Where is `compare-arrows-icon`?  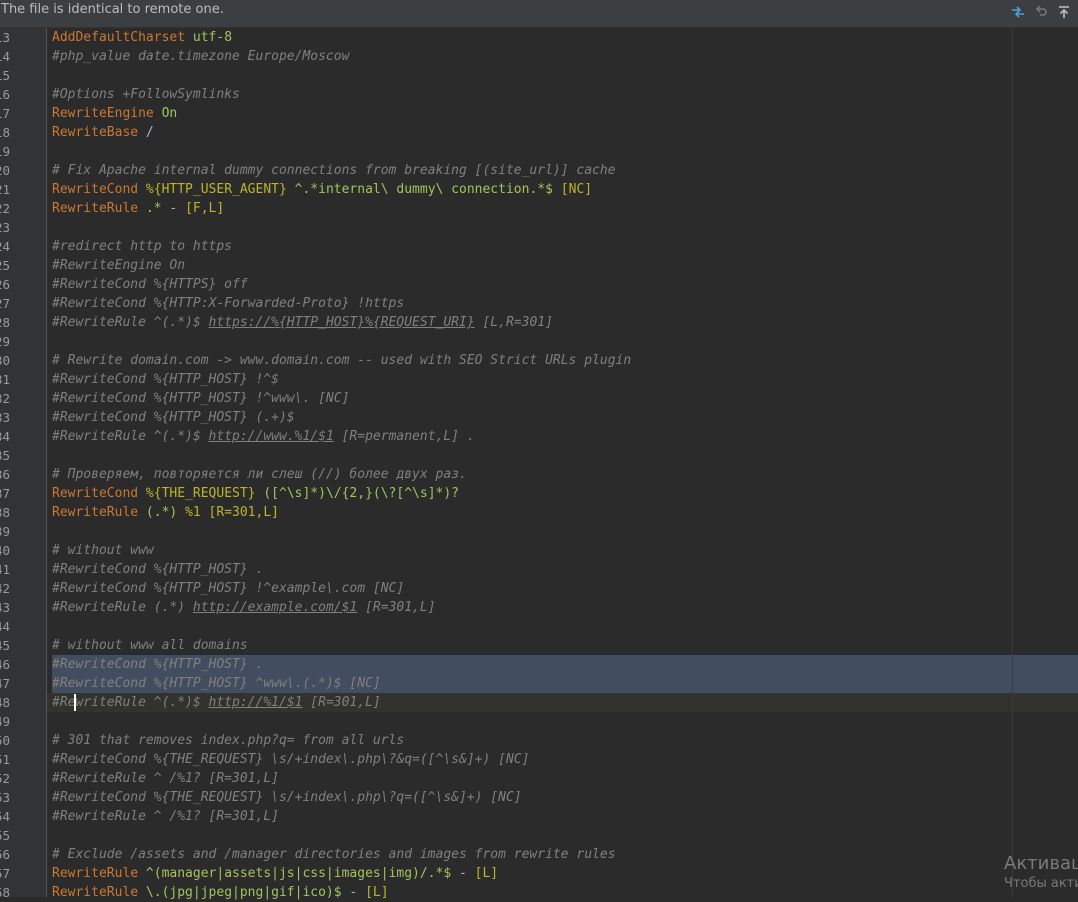 compare-arrows-icon is located at coordinates (1018, 12).